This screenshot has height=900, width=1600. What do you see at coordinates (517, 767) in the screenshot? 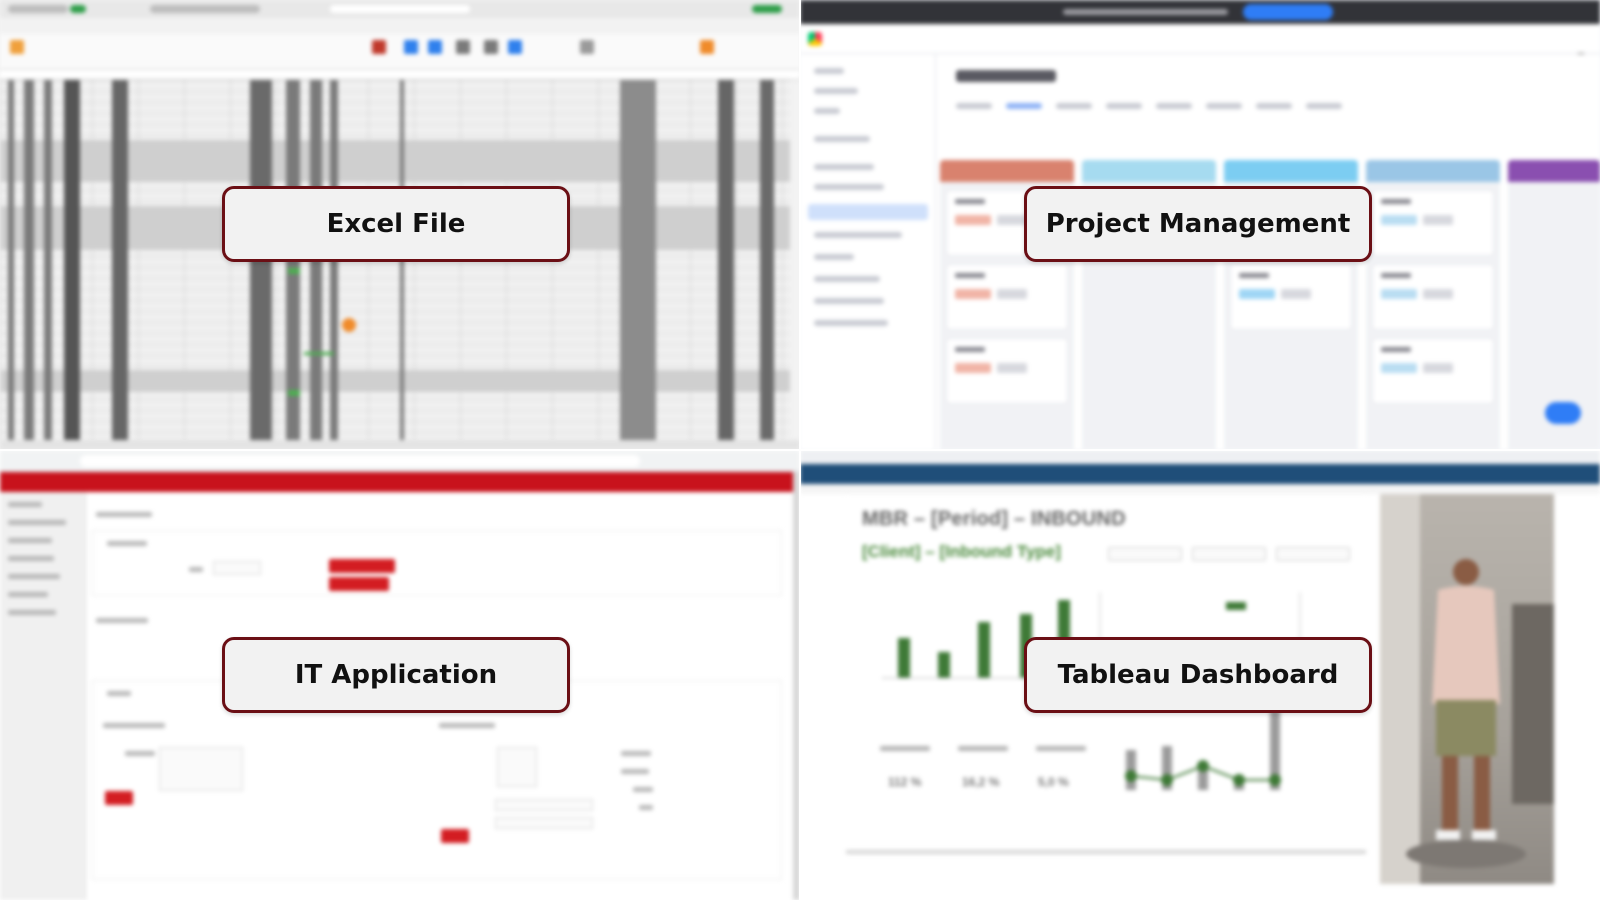
I see `it-status-listbox` at bounding box center [517, 767].